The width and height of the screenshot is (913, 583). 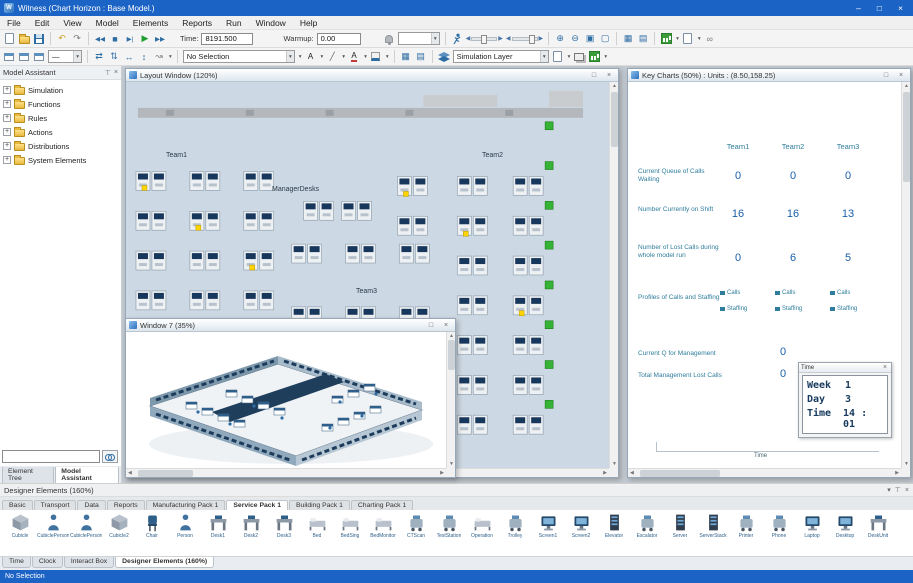 I want to click on chart-window-icon, so click(x=594, y=57).